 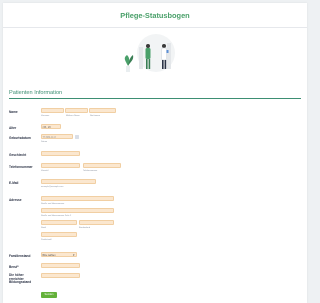 What do you see at coordinates (77, 198) in the screenshot?
I see `street-input` at bounding box center [77, 198].